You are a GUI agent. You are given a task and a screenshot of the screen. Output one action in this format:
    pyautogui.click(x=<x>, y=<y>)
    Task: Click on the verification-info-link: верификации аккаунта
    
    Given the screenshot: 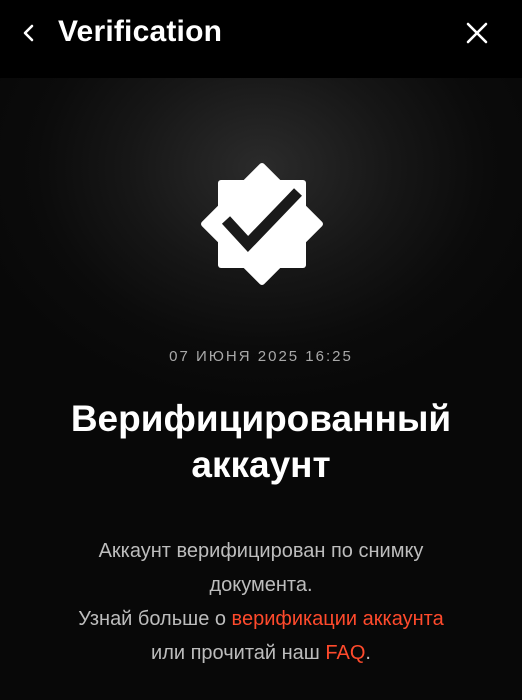 What is the action you would take?
    pyautogui.click(x=338, y=619)
    